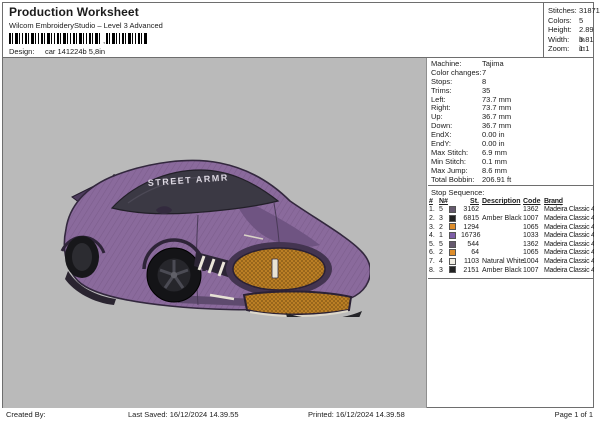 The width and height of the screenshot is (600, 424). I want to click on needle-number: 5, so click(441, 244).